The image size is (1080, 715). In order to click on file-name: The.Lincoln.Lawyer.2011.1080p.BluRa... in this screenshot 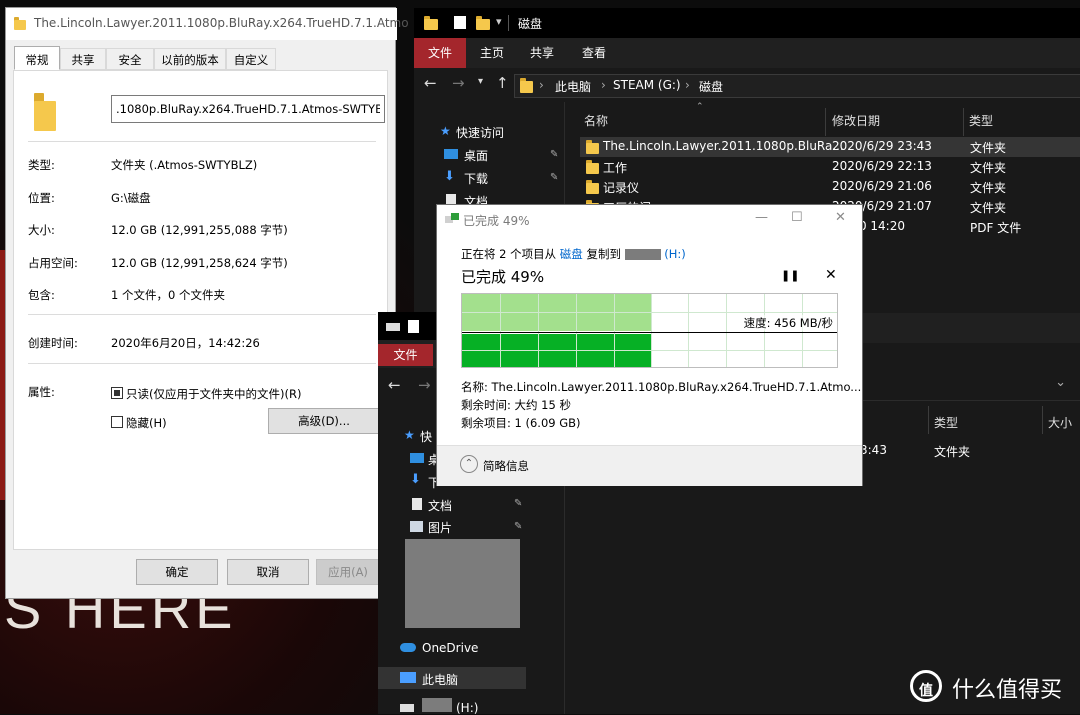, I will do `click(723, 146)`.